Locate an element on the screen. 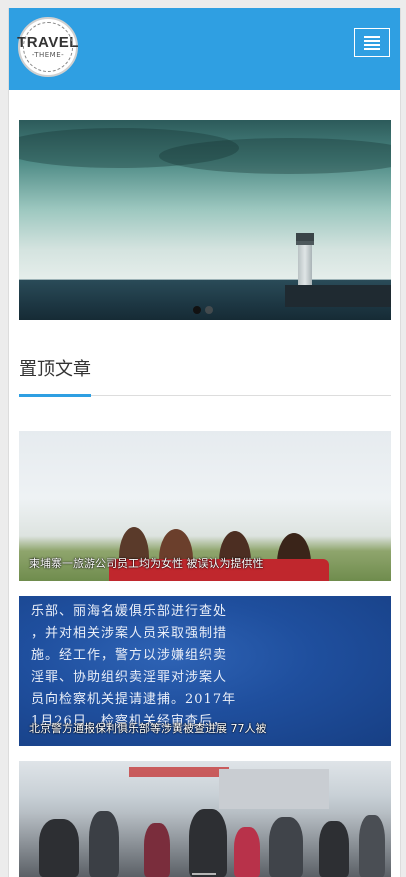 The height and width of the screenshot is (877, 406). image-text-line: 施。经工作，警方以涉嫌组织卖 is located at coordinates (129, 655).